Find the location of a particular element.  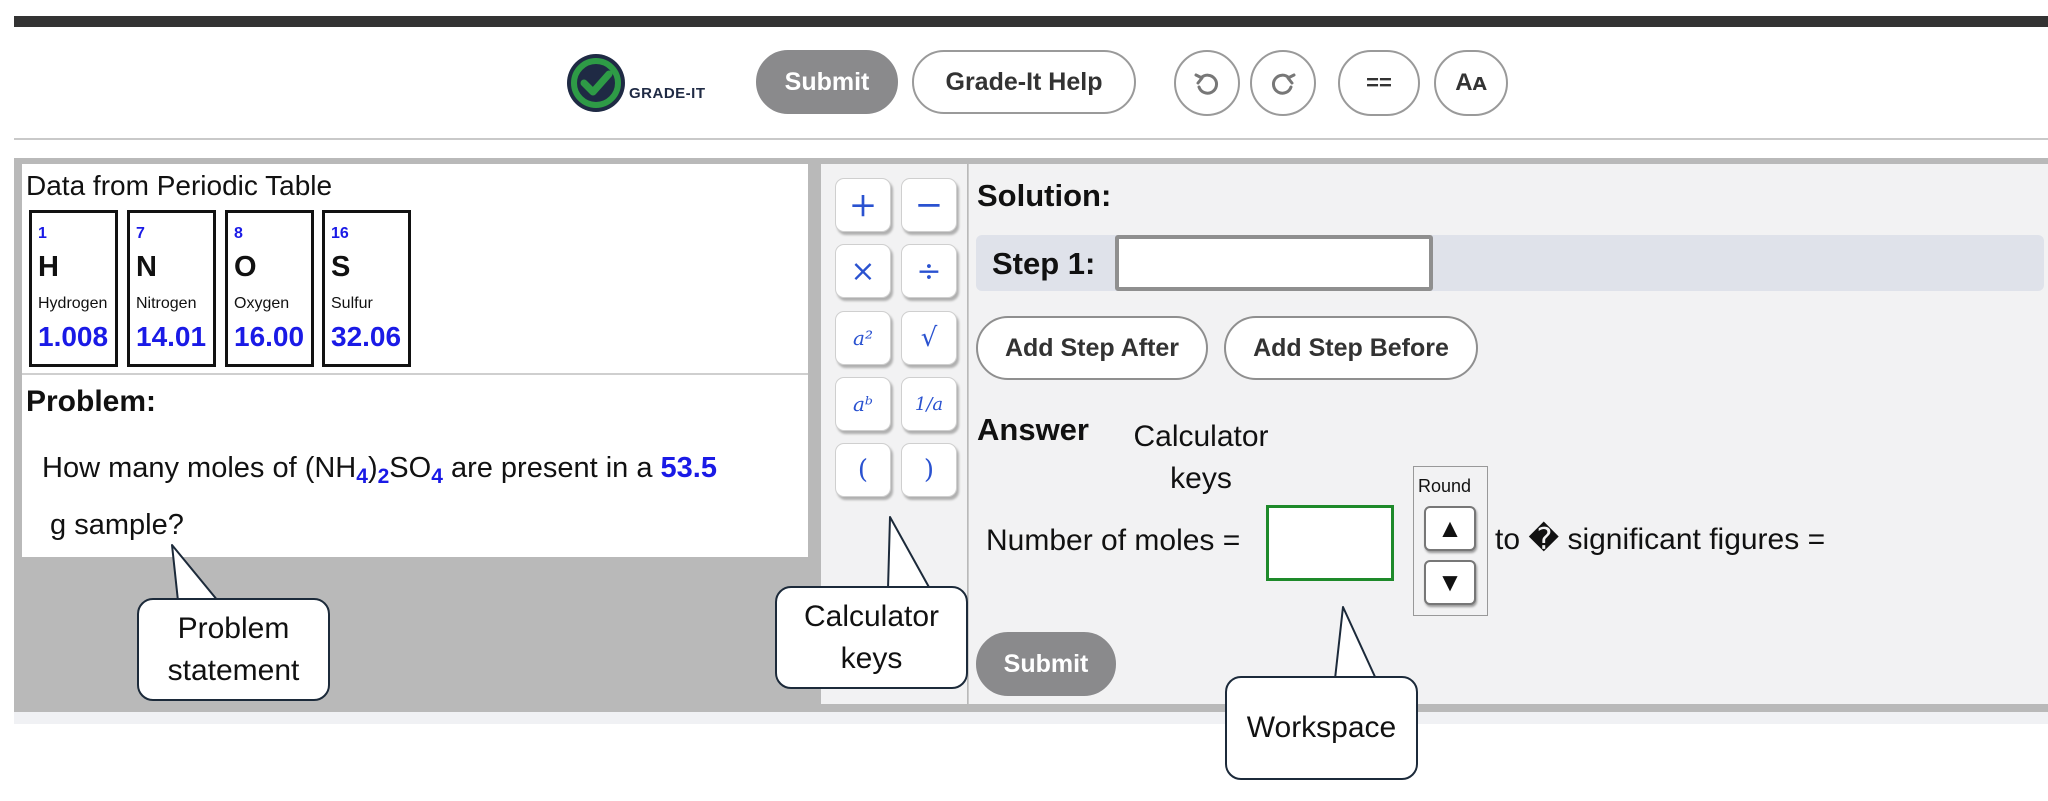

sample-mass-value: 53.5 is located at coordinates (688, 468).